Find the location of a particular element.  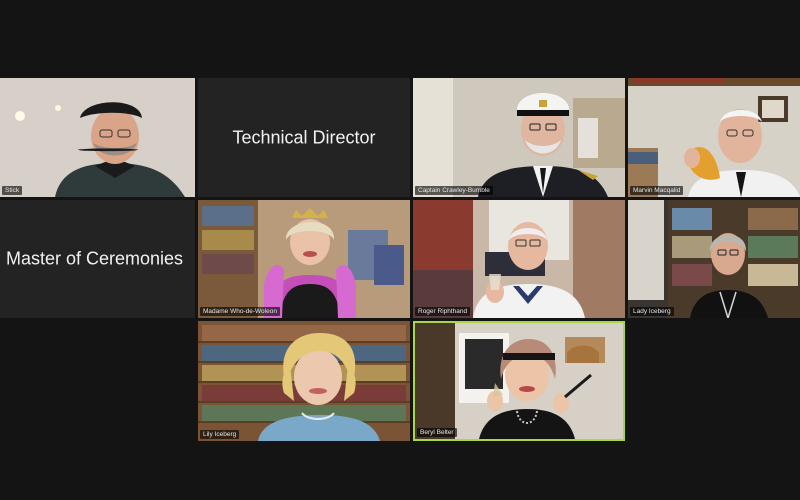

participant-tile: Lady Iceberg is located at coordinates (714, 259).